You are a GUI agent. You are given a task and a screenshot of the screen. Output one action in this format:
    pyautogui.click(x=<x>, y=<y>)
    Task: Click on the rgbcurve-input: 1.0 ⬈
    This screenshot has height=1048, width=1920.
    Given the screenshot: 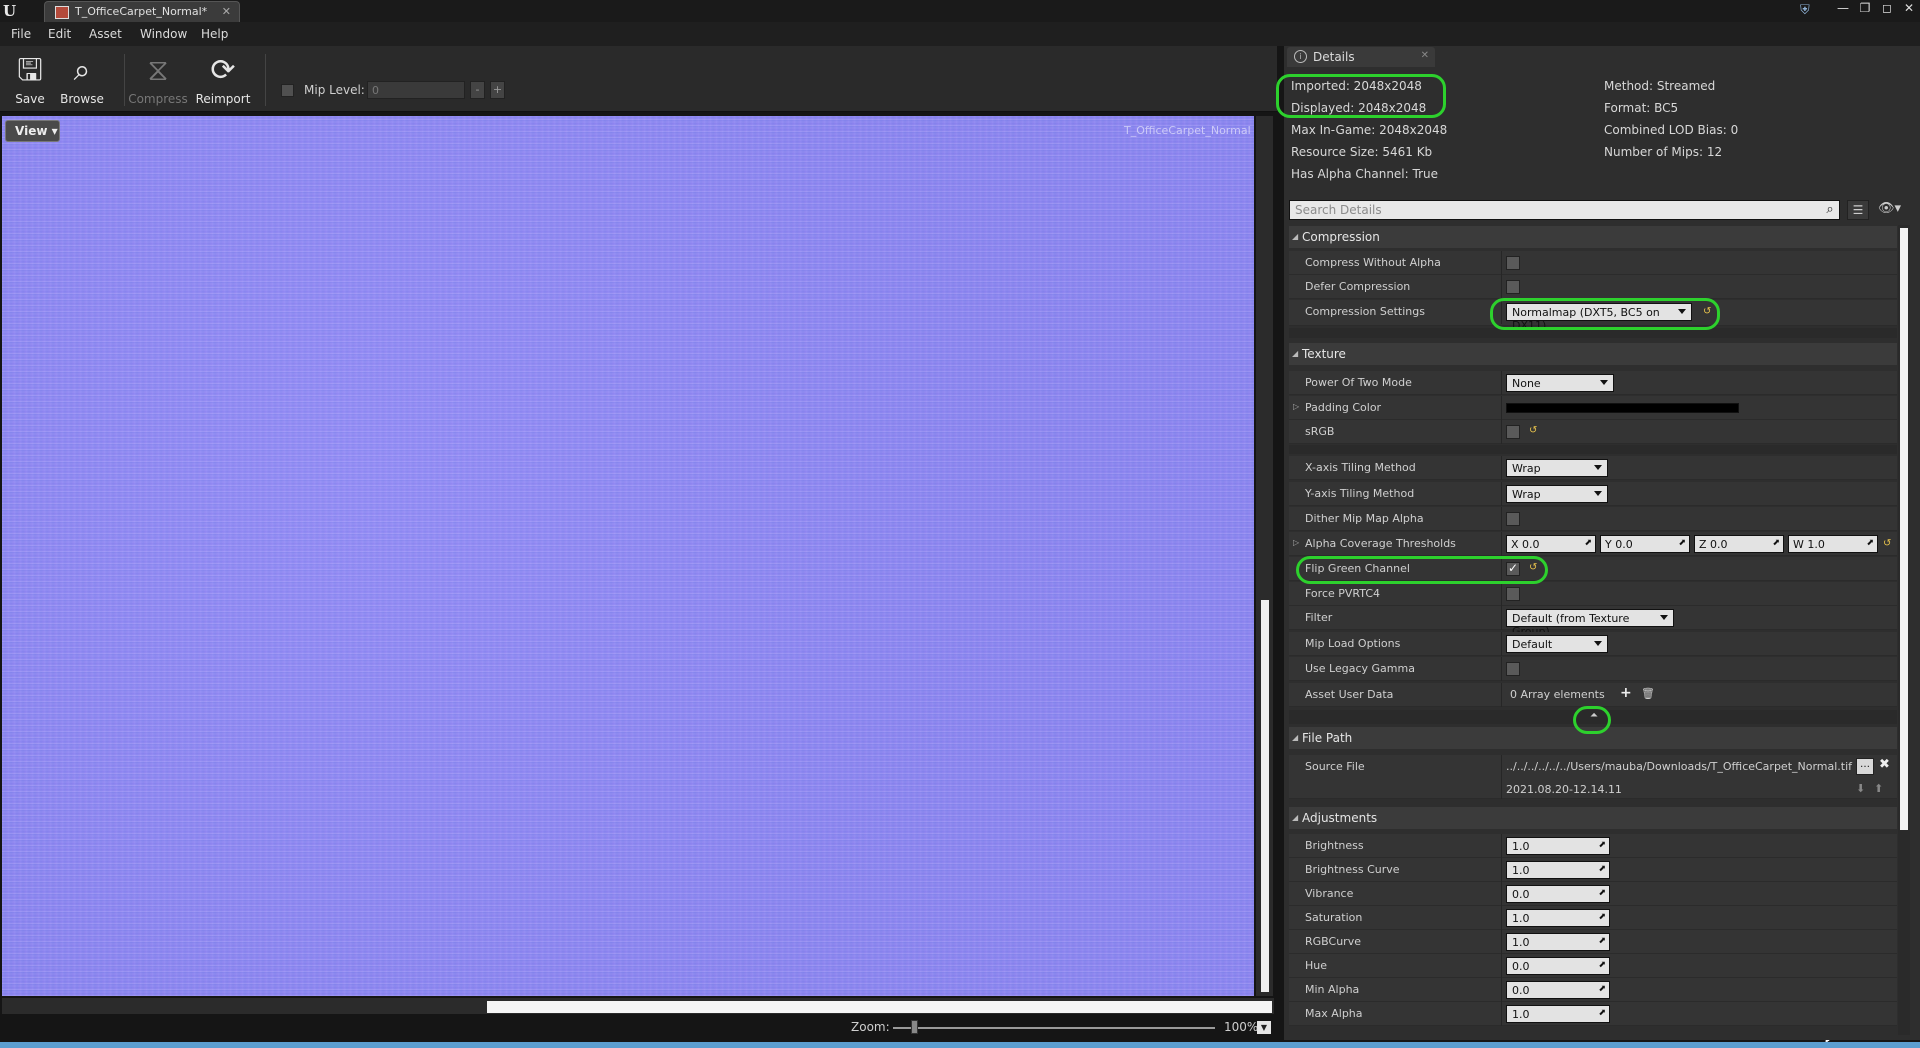 What is the action you would take?
    pyautogui.click(x=1558, y=942)
    